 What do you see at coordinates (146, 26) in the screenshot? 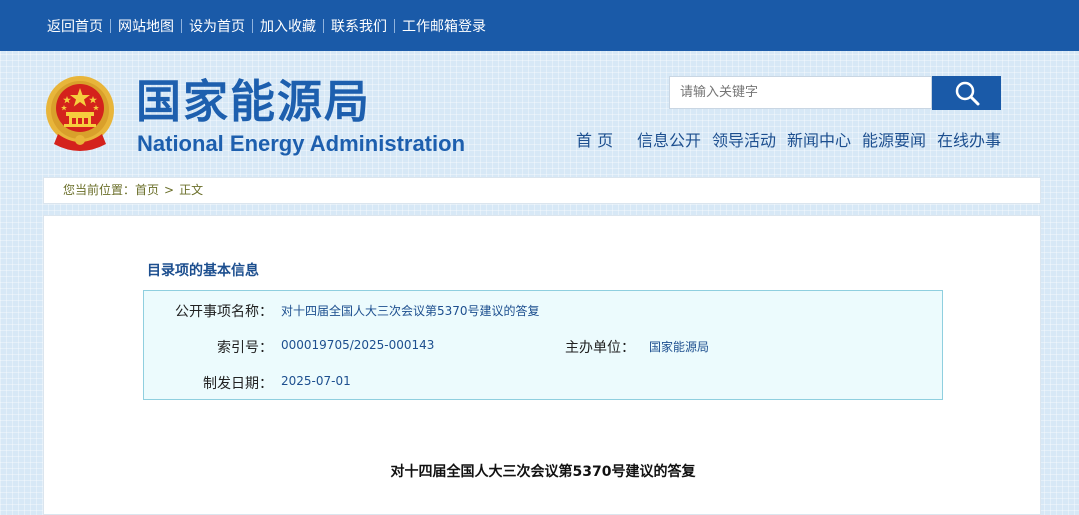
I see `sitemap-link: 网站地图` at bounding box center [146, 26].